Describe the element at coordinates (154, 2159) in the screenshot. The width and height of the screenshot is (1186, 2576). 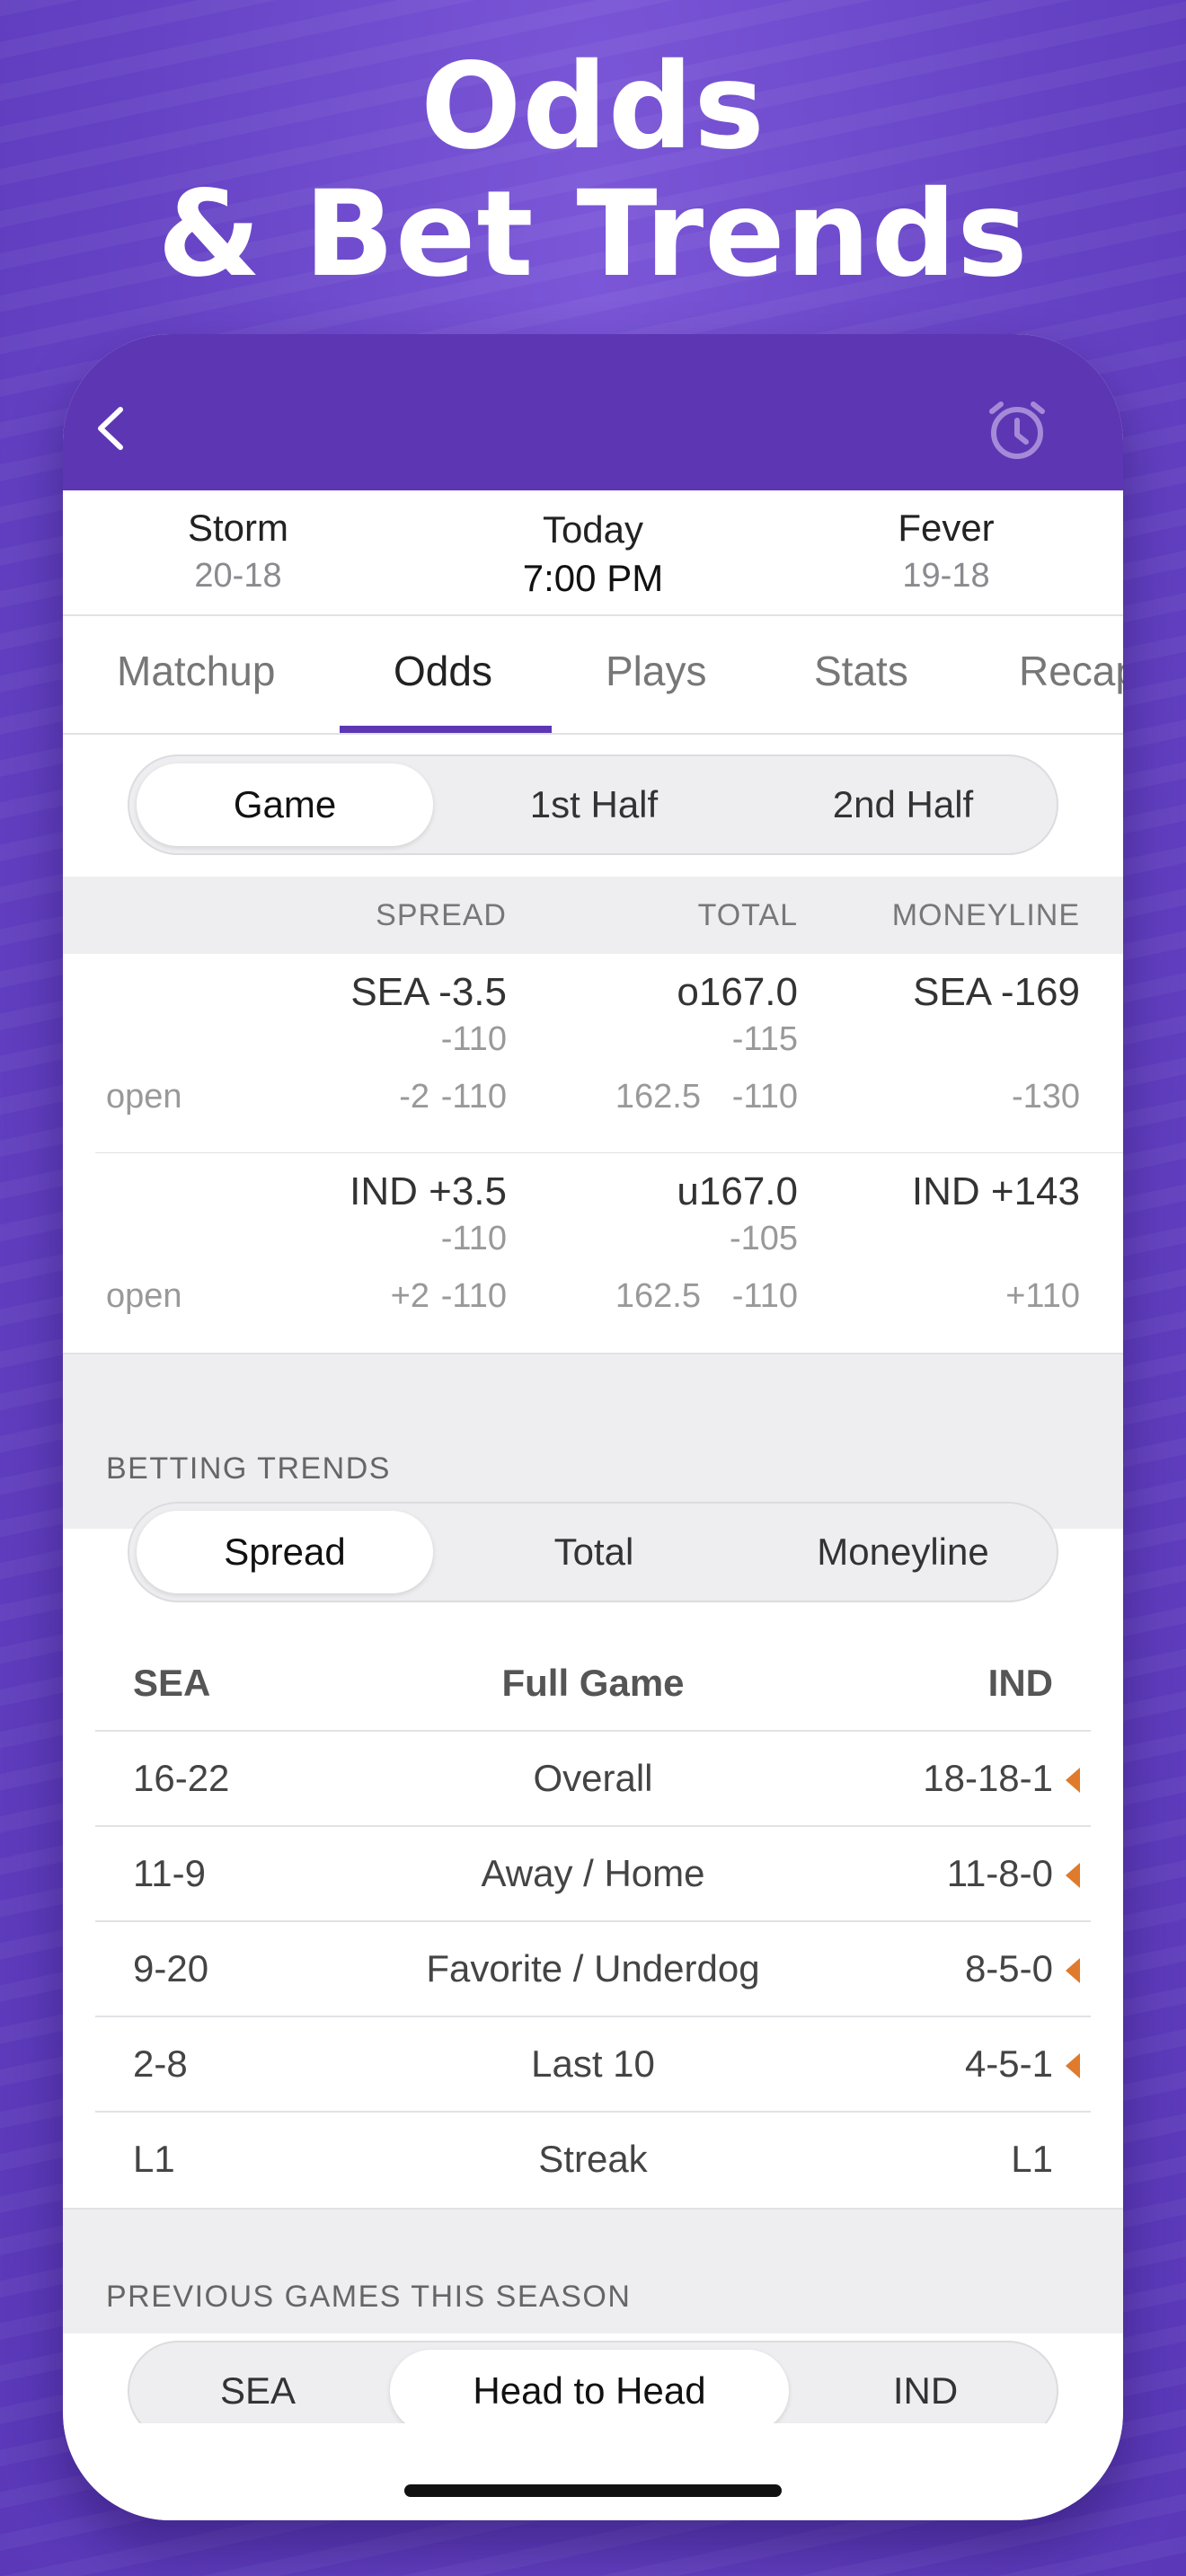
I see `trend-away-value: L1` at that location.